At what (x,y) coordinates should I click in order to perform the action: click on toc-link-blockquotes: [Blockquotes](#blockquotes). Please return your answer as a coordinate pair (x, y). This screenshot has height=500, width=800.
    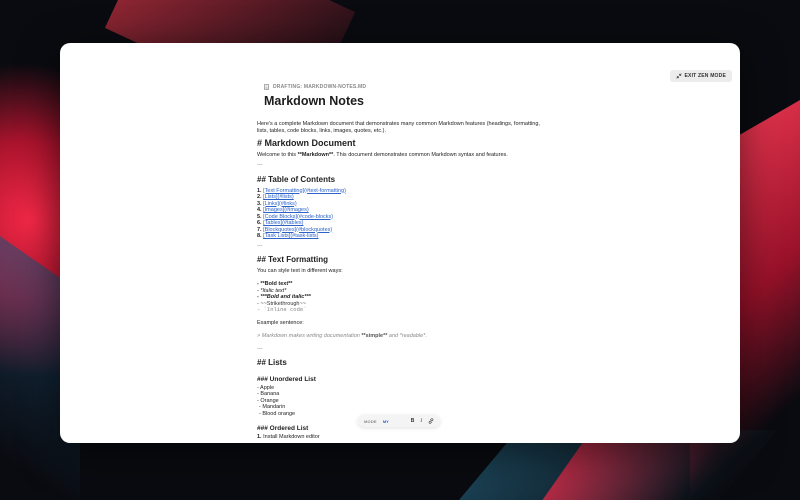
    Looking at the image, I should click on (297, 230).